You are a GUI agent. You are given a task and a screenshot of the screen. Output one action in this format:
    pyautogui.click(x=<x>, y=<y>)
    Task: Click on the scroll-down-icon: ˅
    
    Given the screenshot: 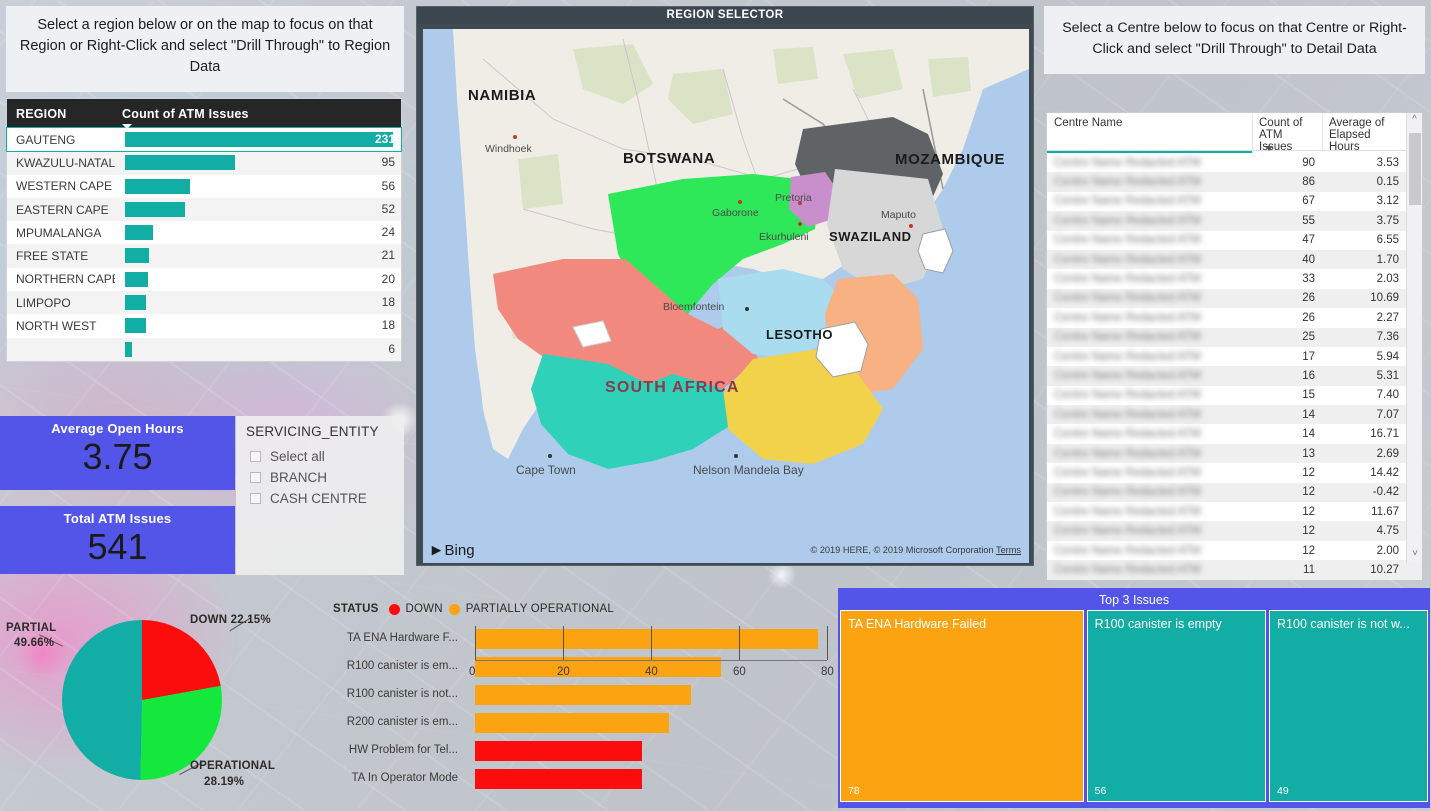 What is the action you would take?
    pyautogui.click(x=1415, y=554)
    